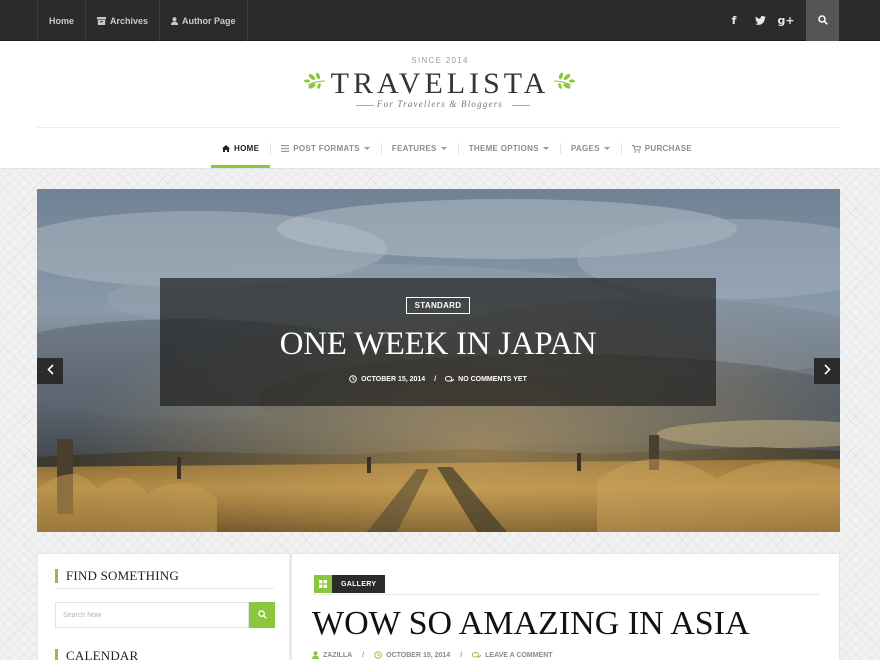  Describe the element at coordinates (440, 60) in the screenshot. I see `since-label: SINCE 2014` at that location.